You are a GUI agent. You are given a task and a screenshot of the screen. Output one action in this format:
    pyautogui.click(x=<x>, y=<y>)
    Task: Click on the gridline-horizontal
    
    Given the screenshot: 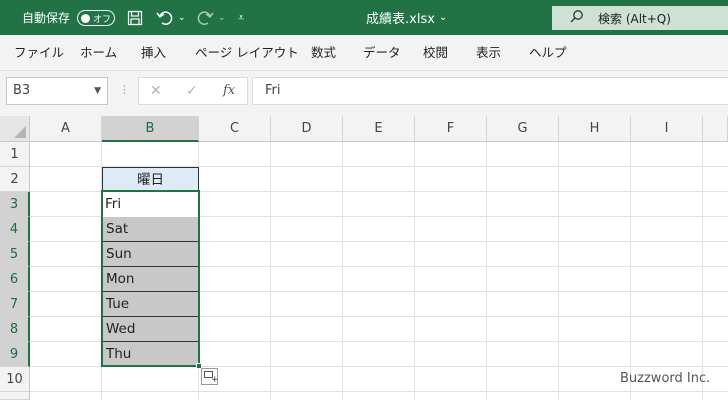 What is the action you would take?
    pyautogui.click(x=379, y=391)
    